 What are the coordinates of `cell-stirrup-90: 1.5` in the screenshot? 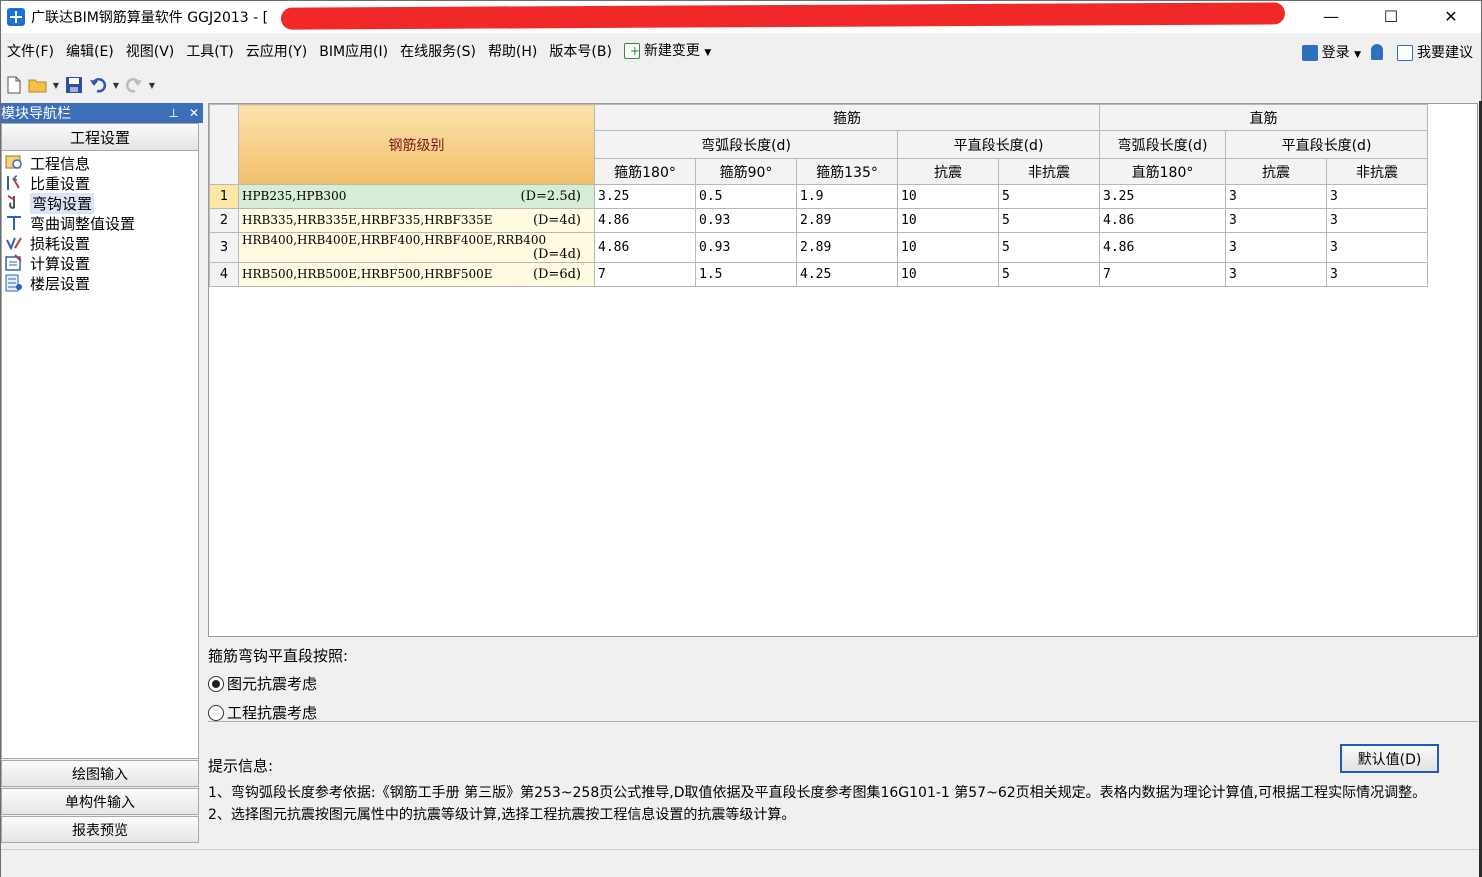 It's located at (746, 274).